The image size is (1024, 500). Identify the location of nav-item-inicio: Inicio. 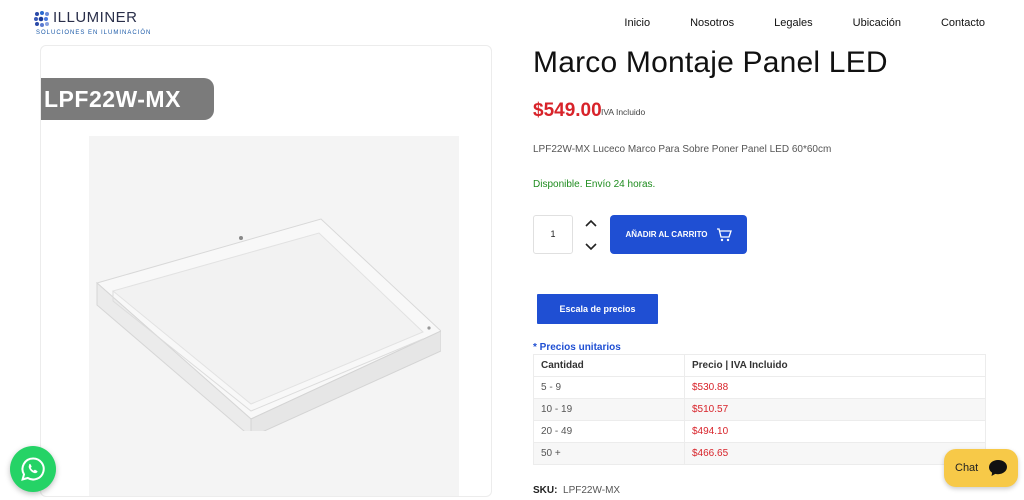
(637, 23).